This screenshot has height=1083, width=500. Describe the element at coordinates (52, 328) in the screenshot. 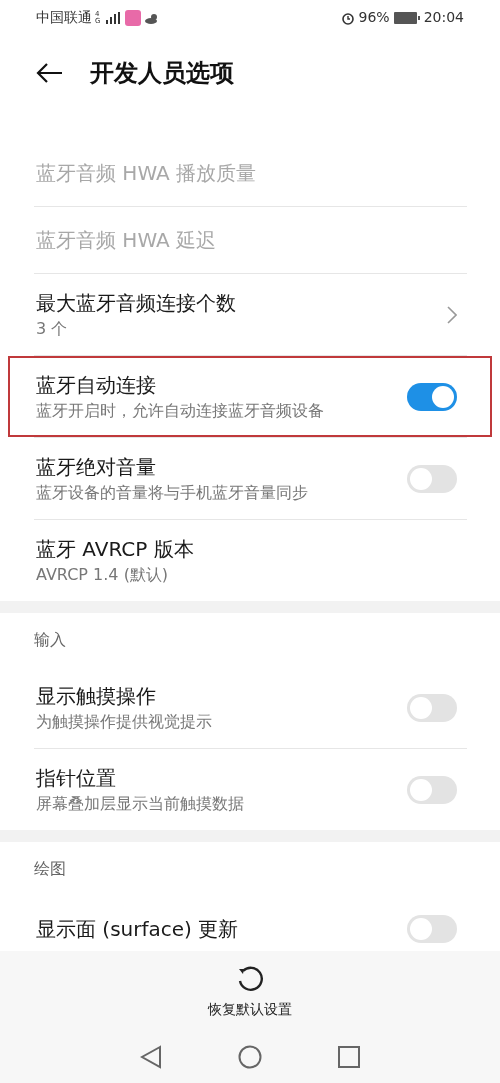

I see `setting-subtitle: 3 个` at that location.